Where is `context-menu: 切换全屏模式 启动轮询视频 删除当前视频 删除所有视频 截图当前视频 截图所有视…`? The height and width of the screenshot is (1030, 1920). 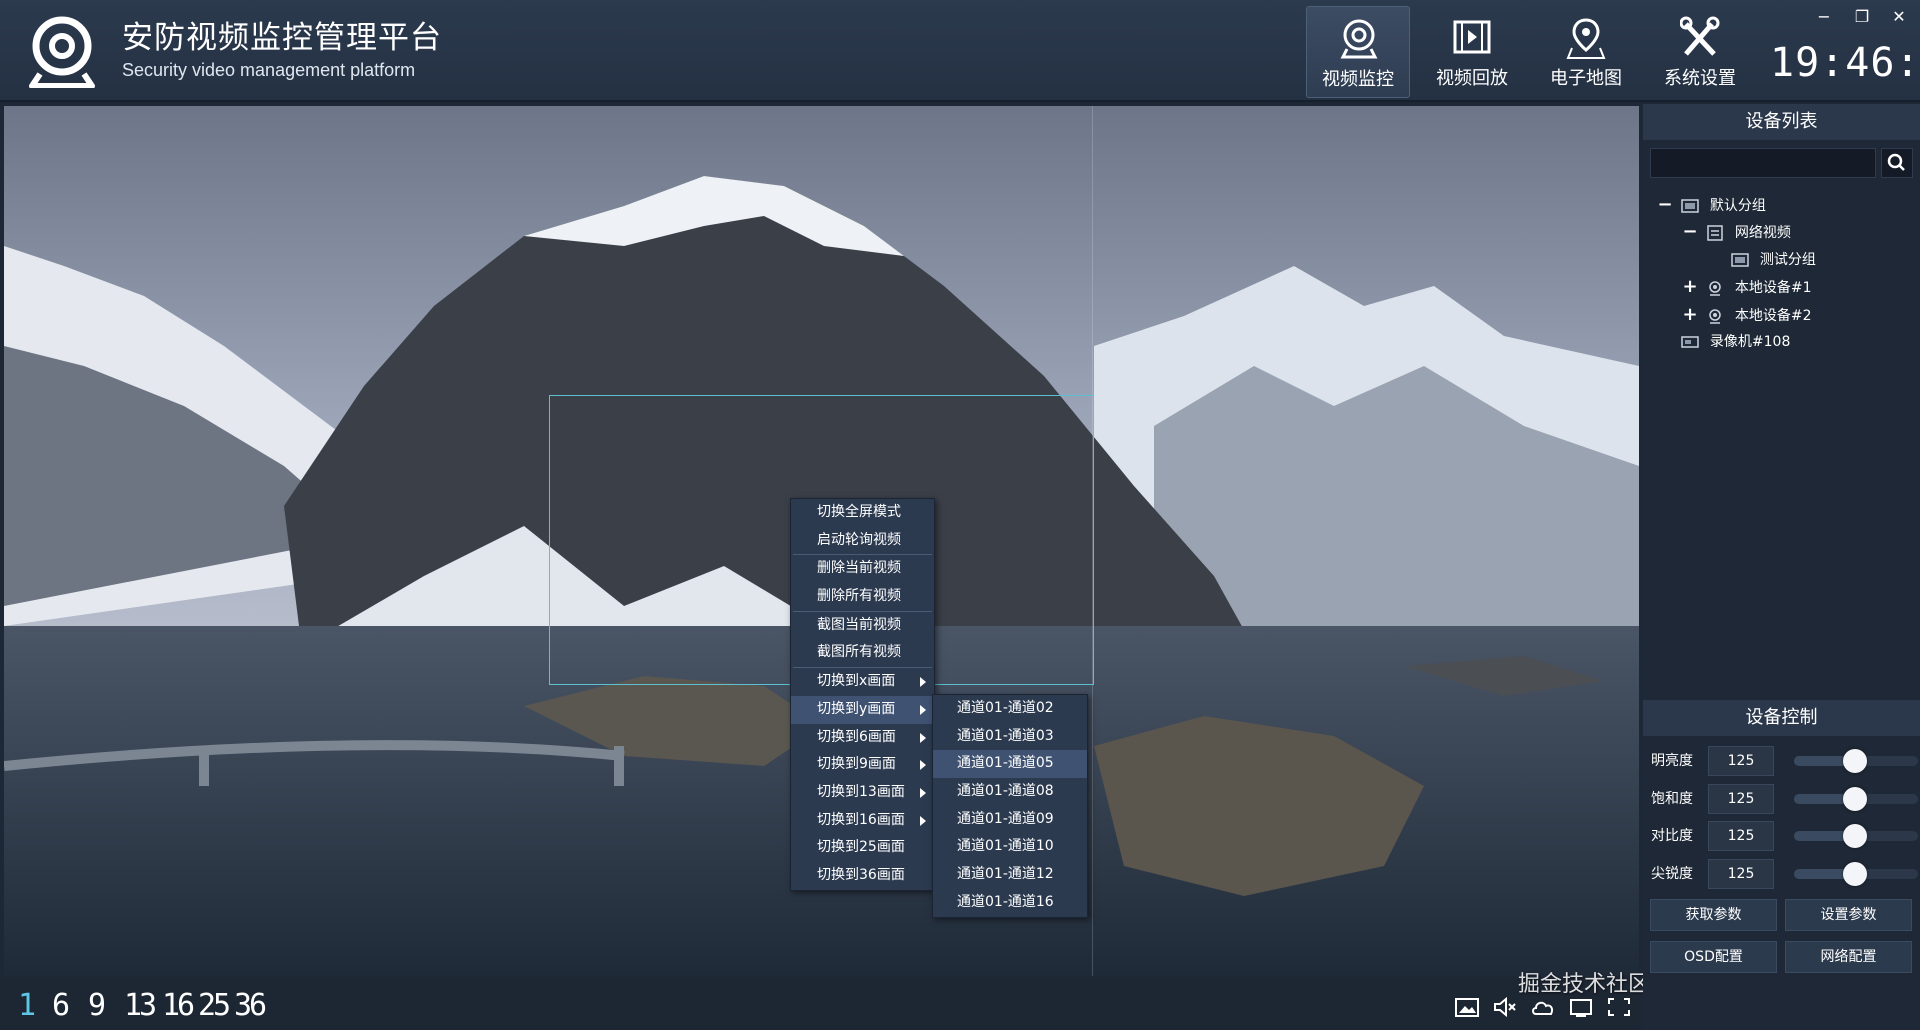 context-menu: 切换全屏模式 启动轮询视频 删除当前视频 删除所有视频 截图当前视频 截图所有视… is located at coordinates (862, 694).